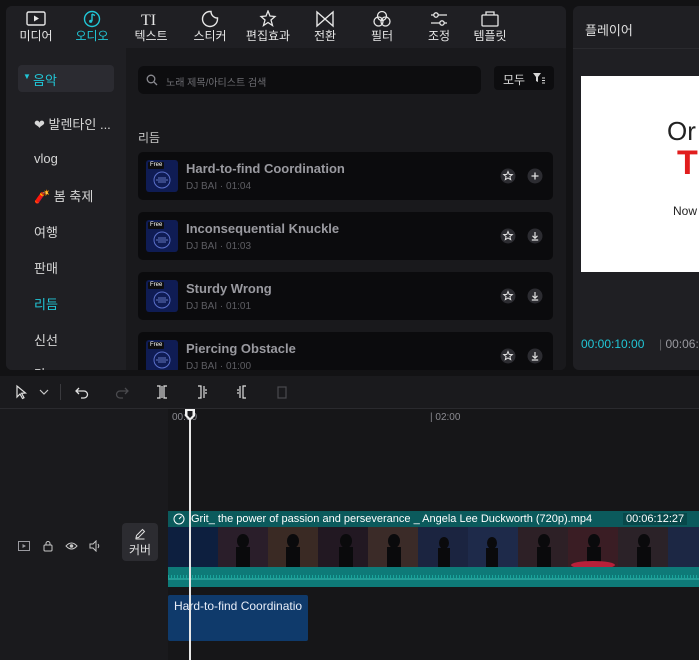  Describe the element at coordinates (219, 306) in the screenshot. I see `track-meta: DJ BAI · 01:01` at that location.